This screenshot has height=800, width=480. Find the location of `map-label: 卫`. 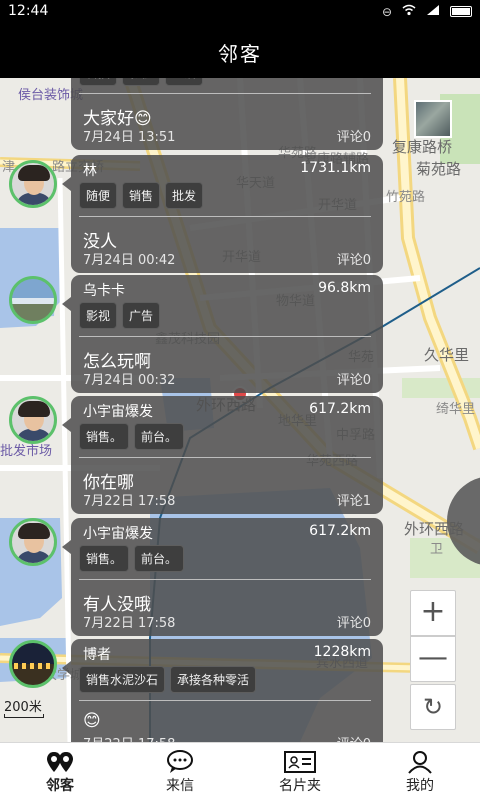

map-label: 卫 is located at coordinates (437, 549).